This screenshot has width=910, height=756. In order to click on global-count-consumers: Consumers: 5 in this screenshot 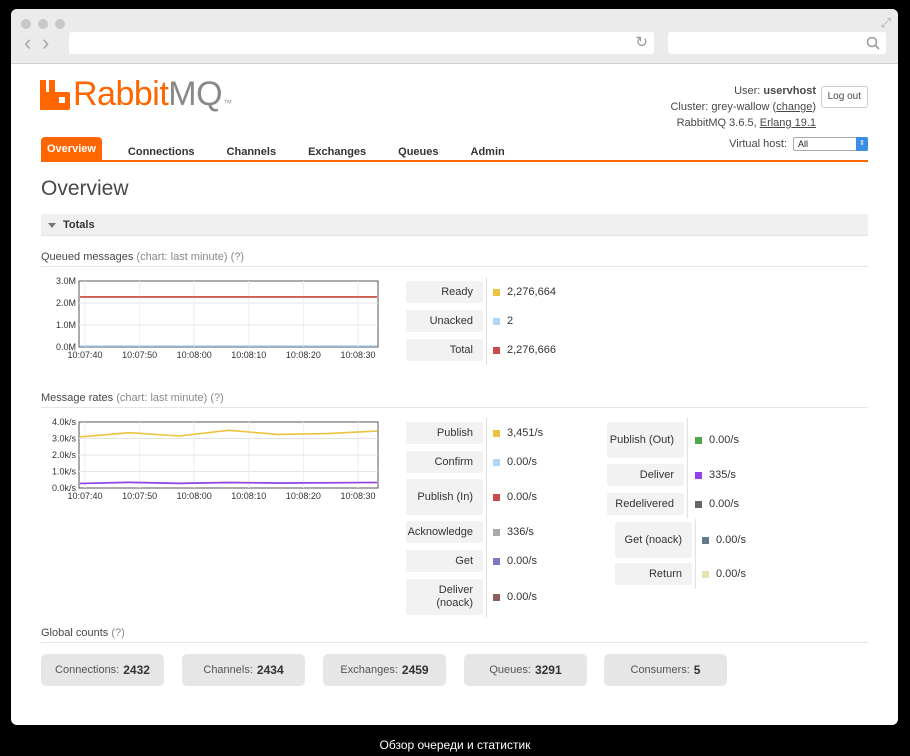, I will do `click(665, 670)`.